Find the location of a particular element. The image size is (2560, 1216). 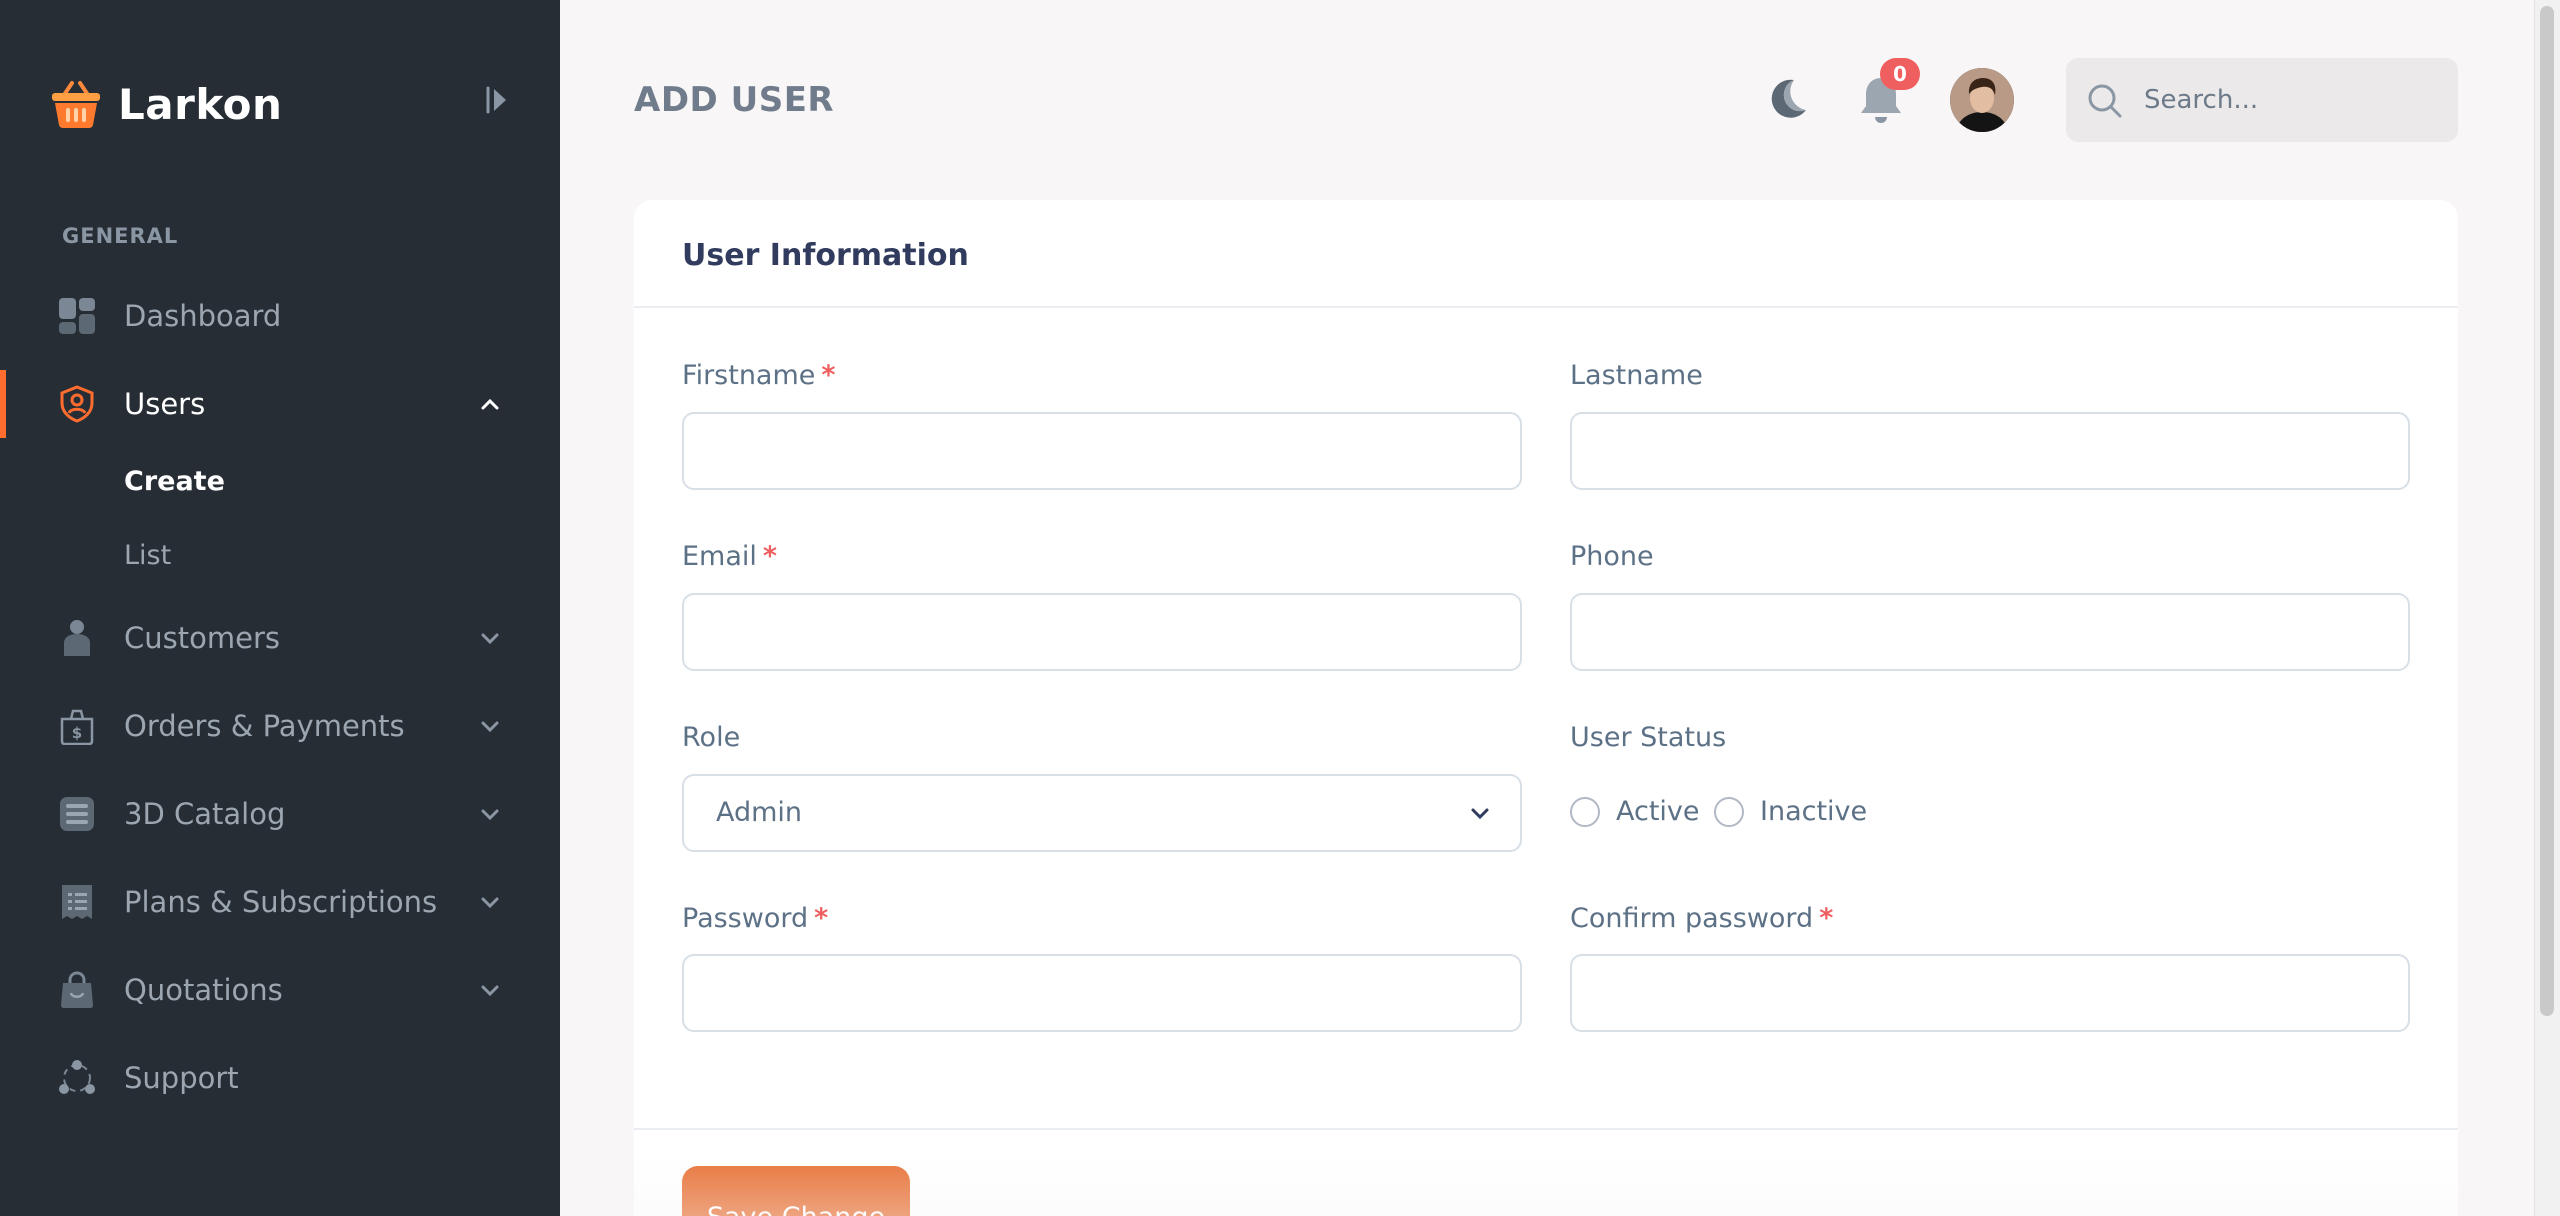

brand-logo: Larkon is located at coordinates (166, 104).